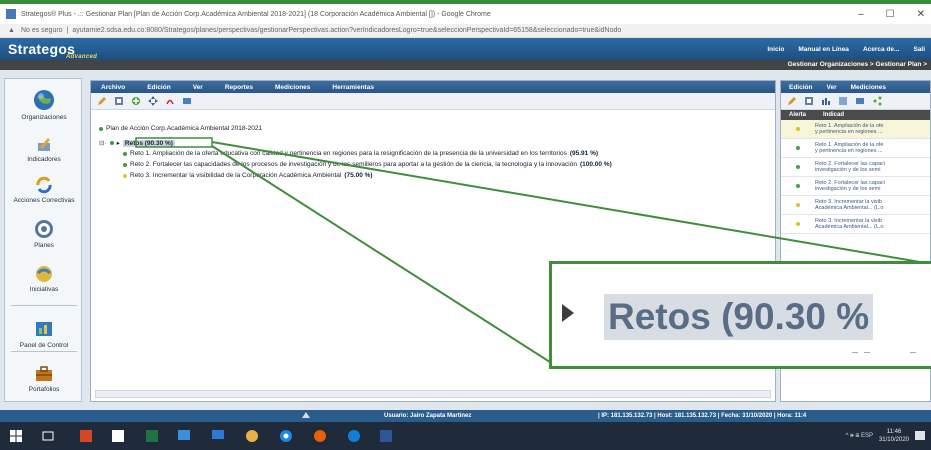  What do you see at coordinates (158, 87) in the screenshot?
I see `menu-edicion: Edición` at bounding box center [158, 87].